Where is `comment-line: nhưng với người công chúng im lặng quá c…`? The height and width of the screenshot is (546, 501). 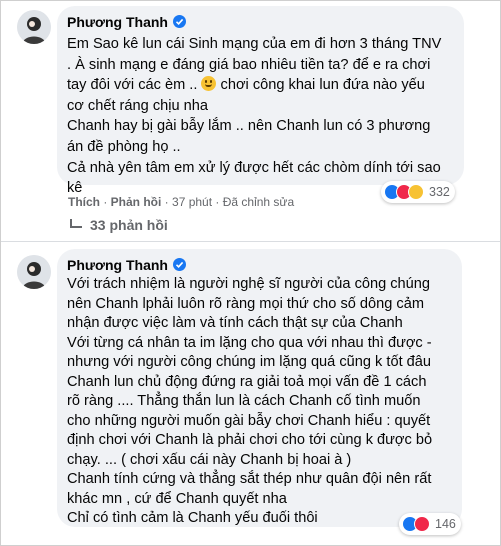 comment-line: nhưng với người công chúng im lặng quá c… is located at coordinates (249, 362).